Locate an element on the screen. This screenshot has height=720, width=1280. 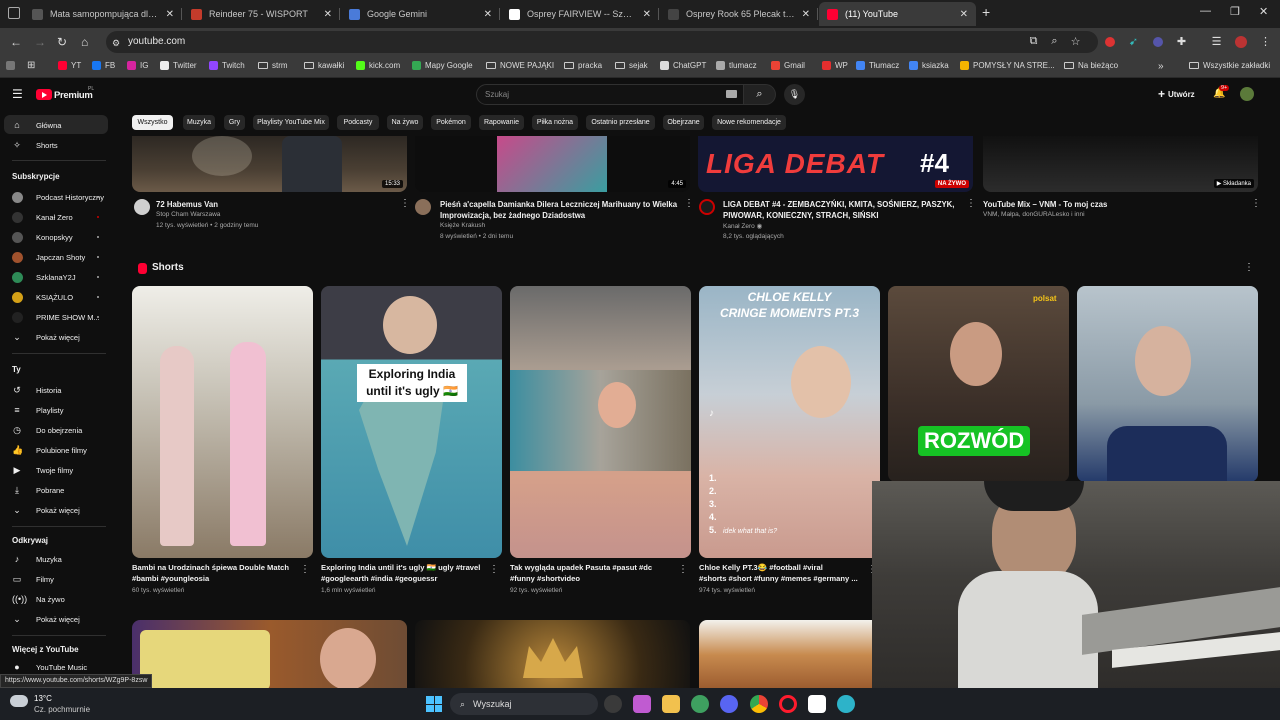
vpn-app-icon is located at coordinates (700, 704).